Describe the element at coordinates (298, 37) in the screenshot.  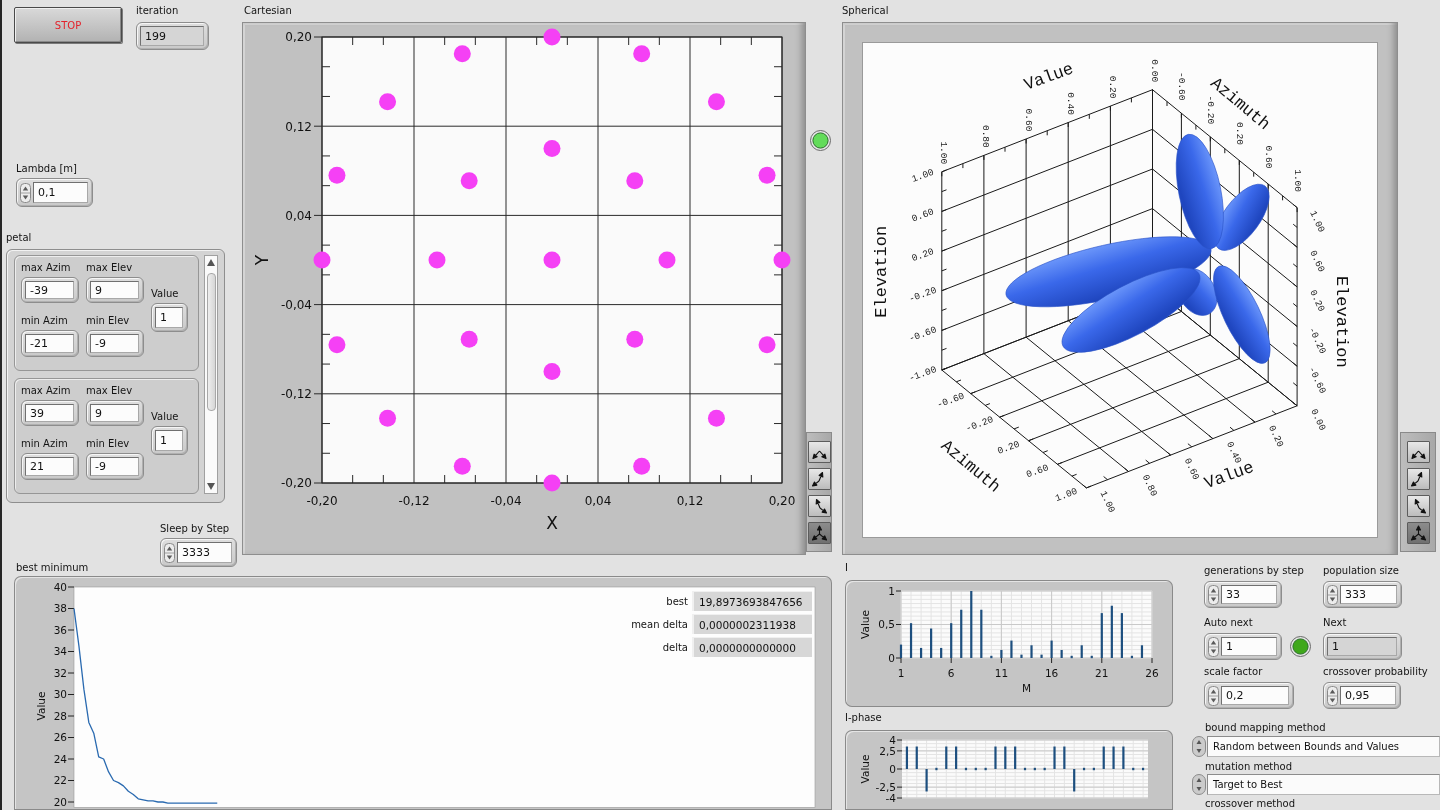
I see `tick-label: 0,20` at that location.